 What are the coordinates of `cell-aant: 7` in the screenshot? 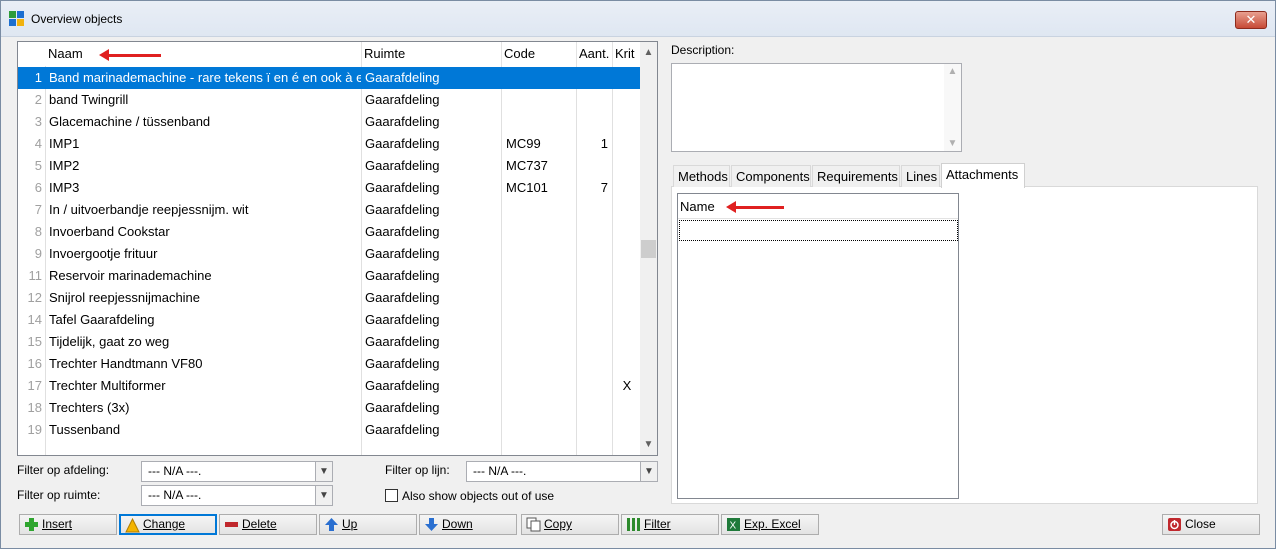 It's located at (604, 187).